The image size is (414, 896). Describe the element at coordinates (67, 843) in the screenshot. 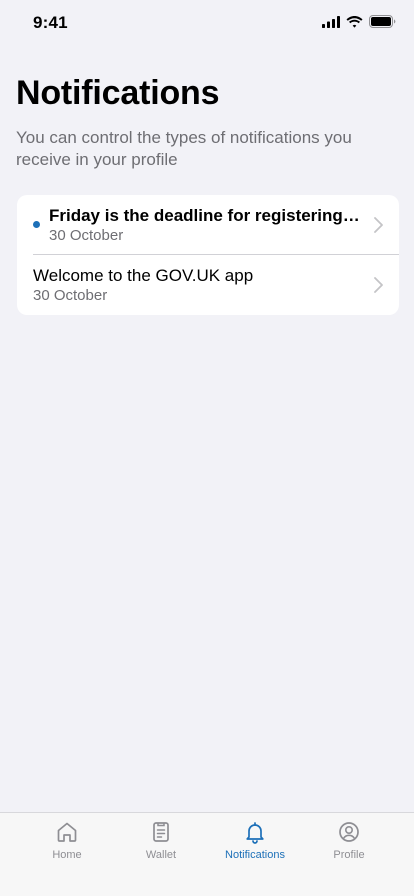

I see `tab-home: Home` at that location.